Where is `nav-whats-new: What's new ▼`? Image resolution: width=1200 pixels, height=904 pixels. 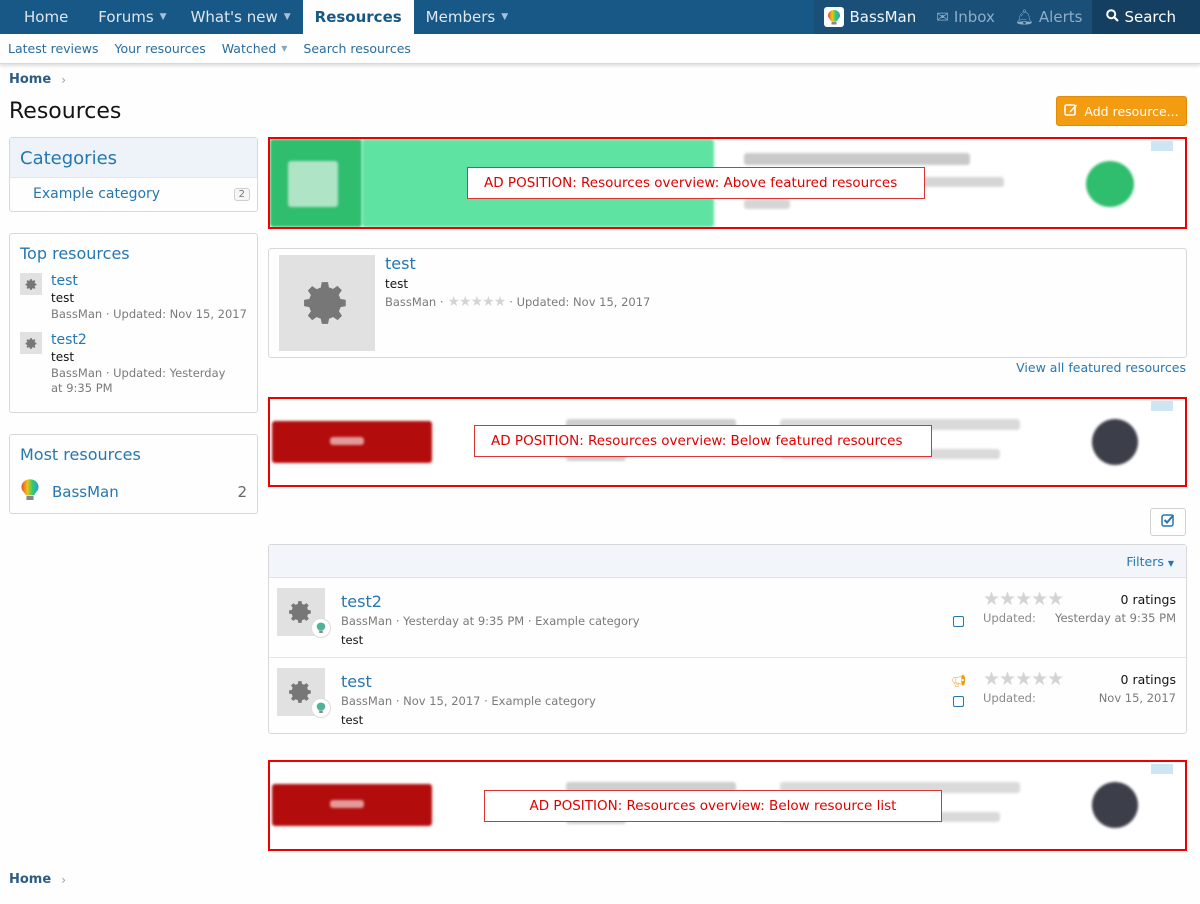 nav-whats-new: What's new ▼ is located at coordinates (241, 17).